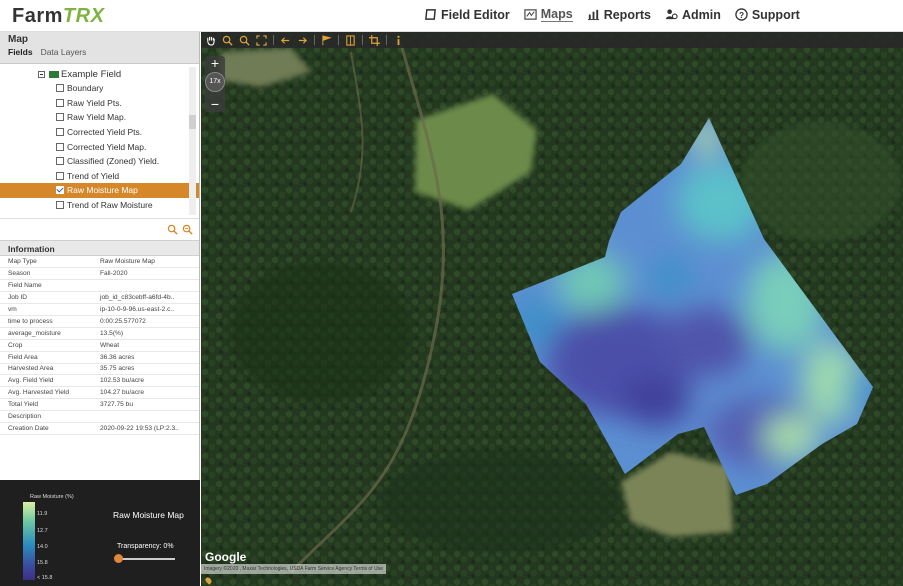 This screenshot has width=903, height=586. What do you see at coordinates (146, 559) in the screenshot?
I see `transparency-slider` at bounding box center [146, 559].